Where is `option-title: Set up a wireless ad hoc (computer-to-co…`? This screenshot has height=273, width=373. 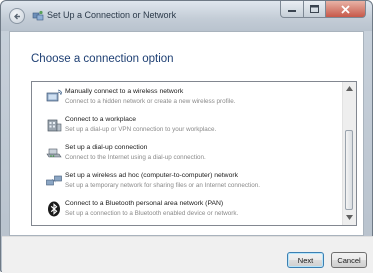 option-title: Set up a wireless ad hoc (computer-to-co… is located at coordinates (152, 175).